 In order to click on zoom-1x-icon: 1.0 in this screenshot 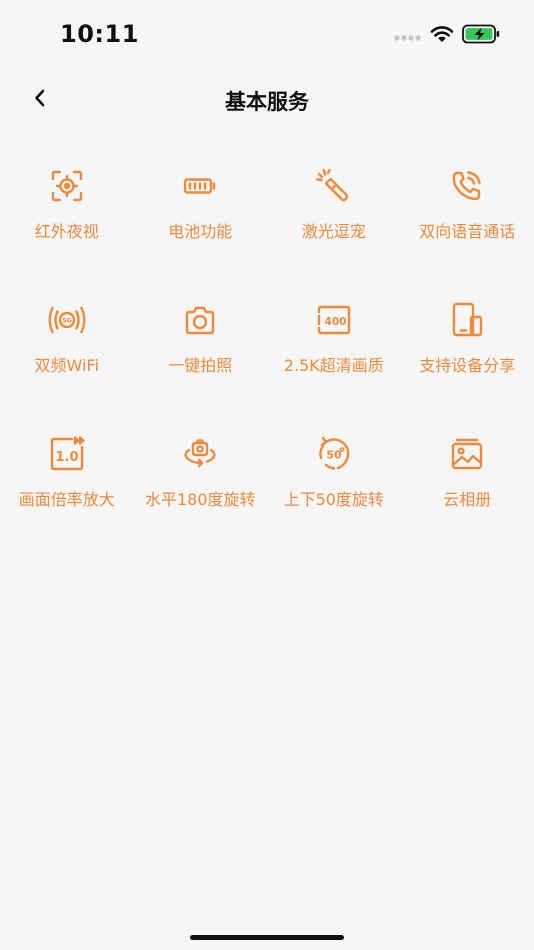, I will do `click(67, 454)`.